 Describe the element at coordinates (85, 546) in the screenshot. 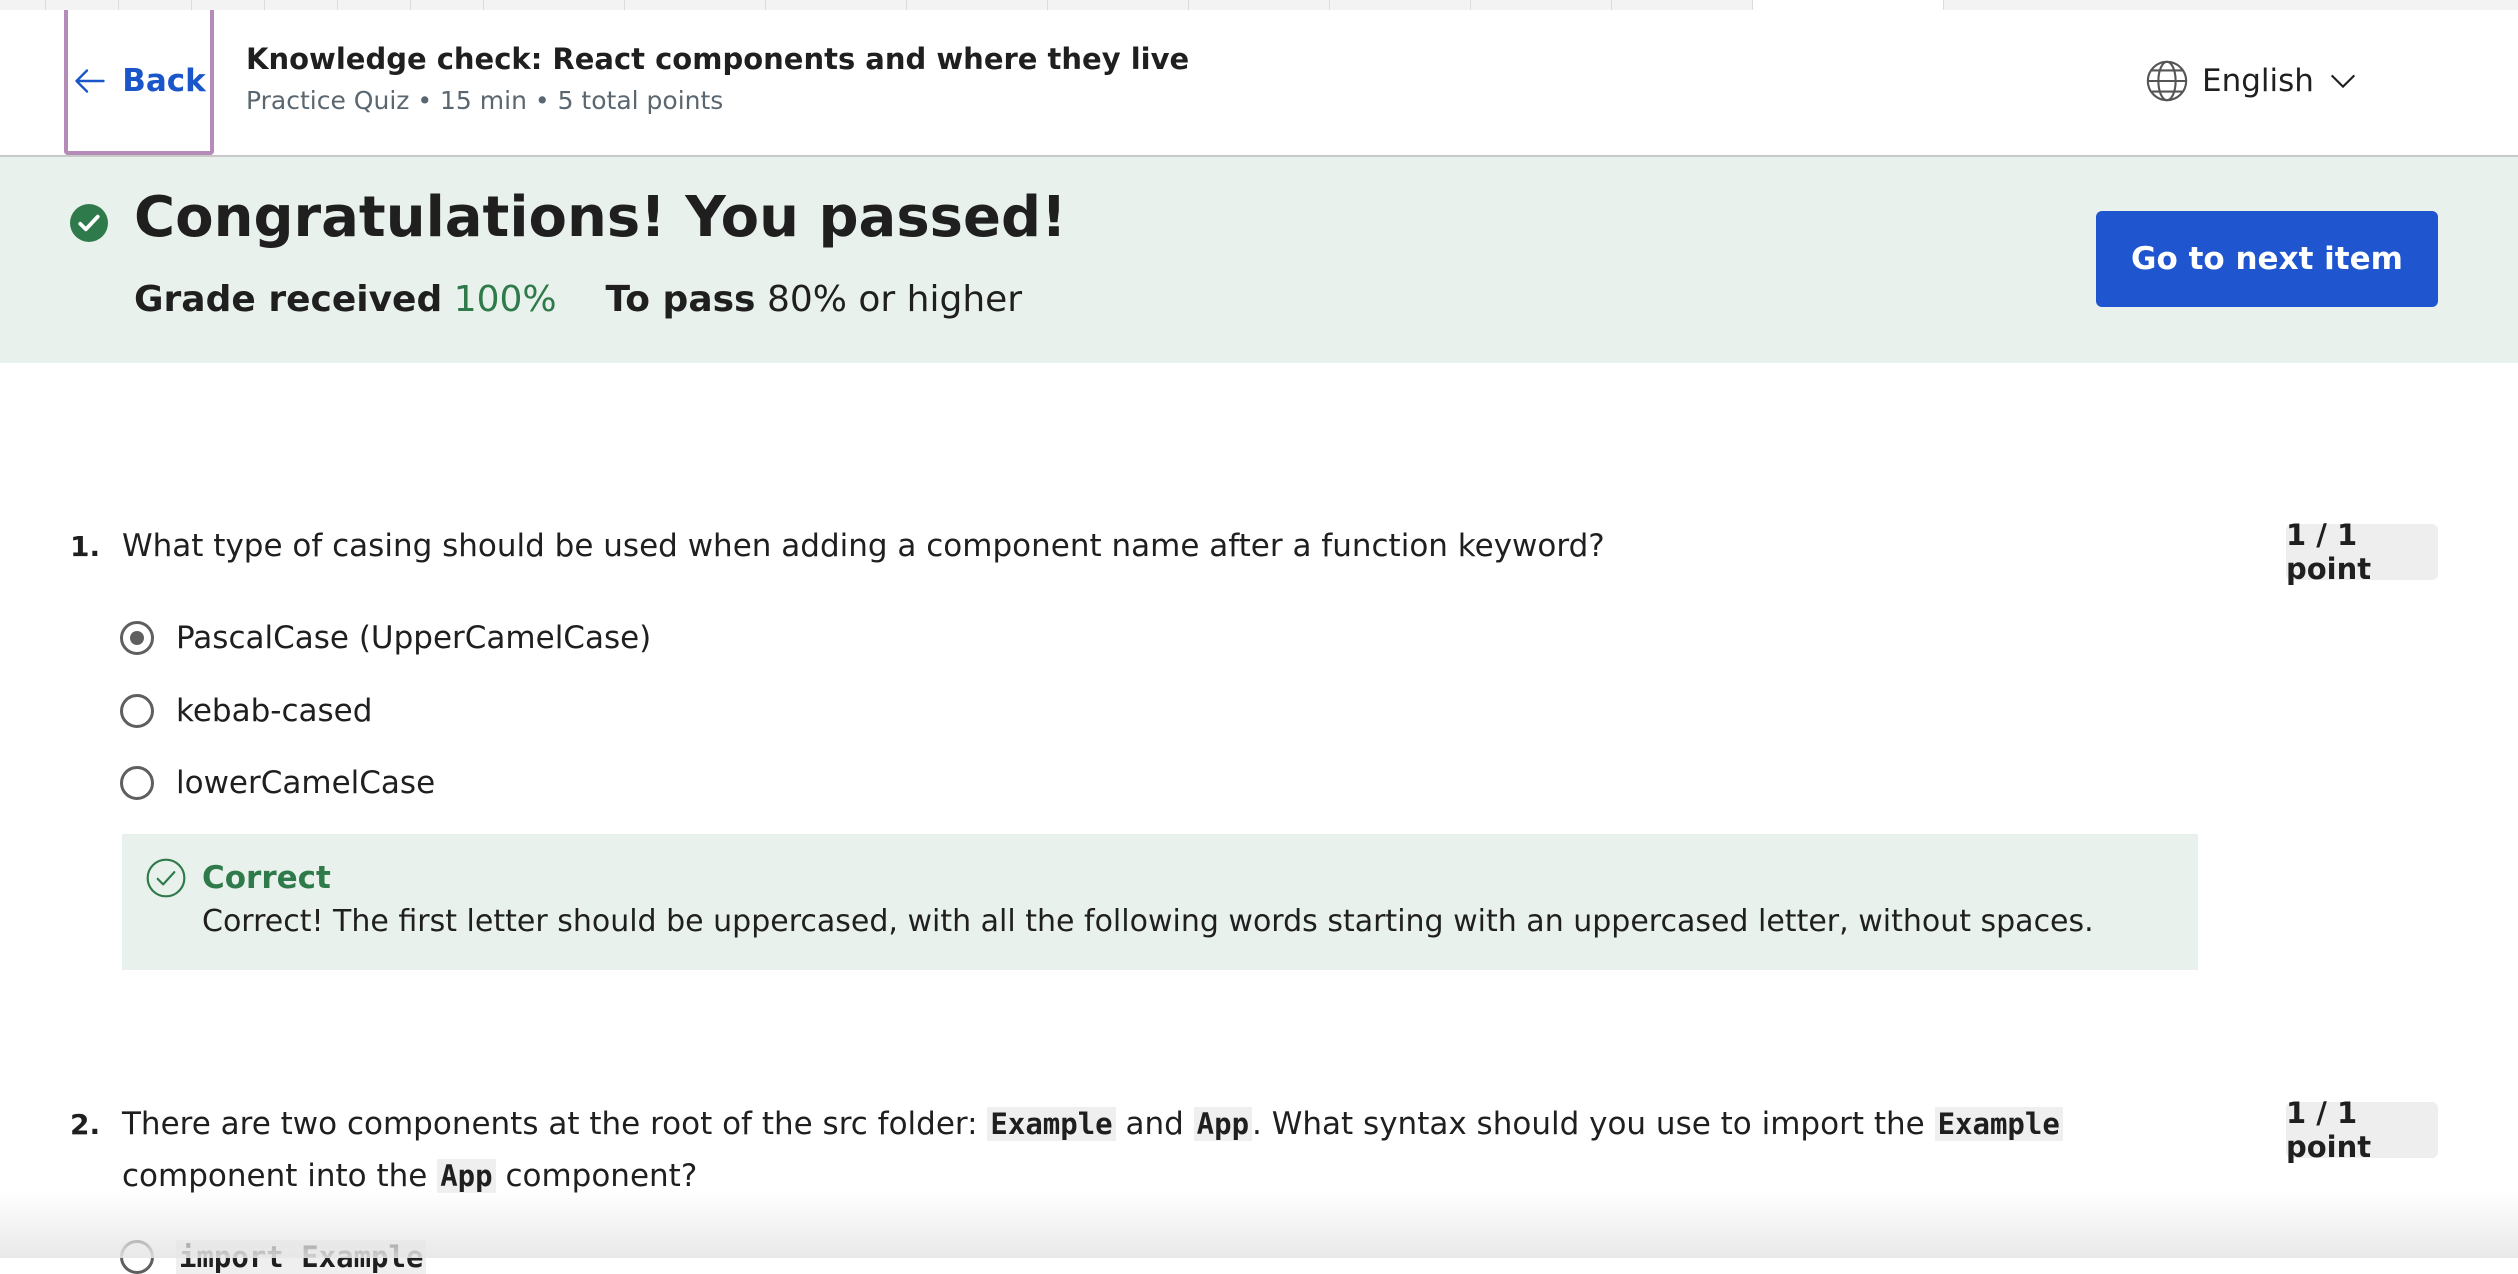

I see `question-number: 1.` at that location.